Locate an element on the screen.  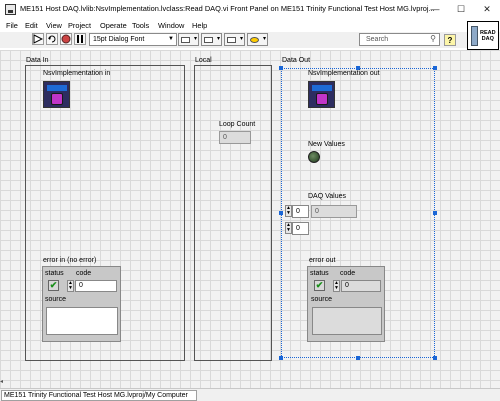
align-objects-dropdown: ▾ is located at coordinates (188, 39).